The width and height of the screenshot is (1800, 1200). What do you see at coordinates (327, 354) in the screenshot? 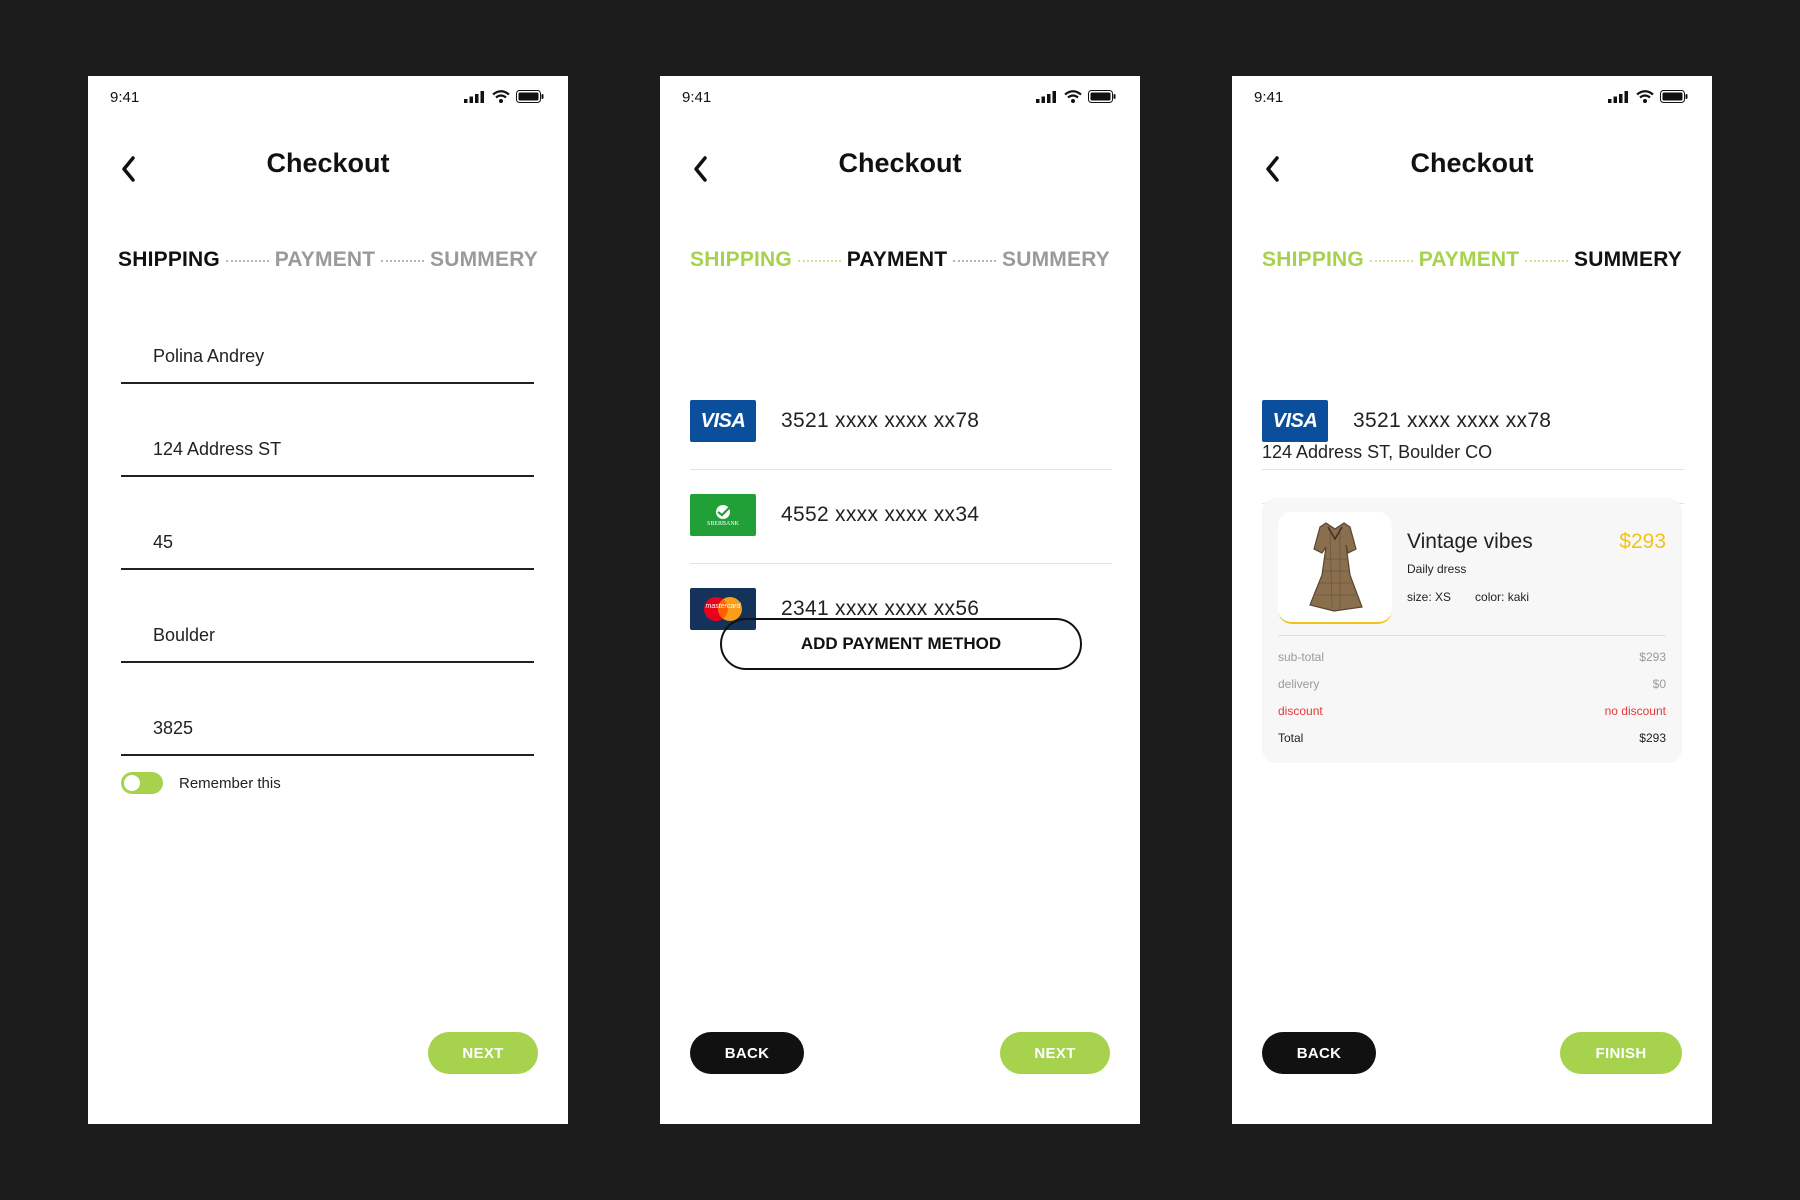
I see `name-field: Polina Andrey` at bounding box center [327, 354].